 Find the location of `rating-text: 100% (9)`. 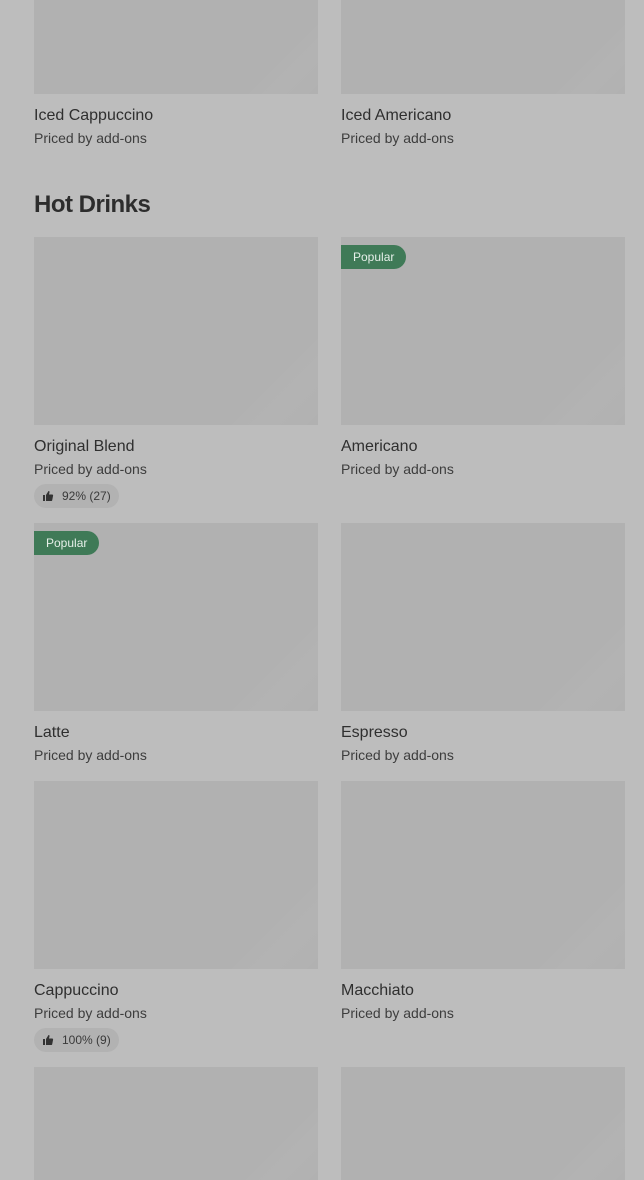

rating-text: 100% (9) is located at coordinates (86, 1040).